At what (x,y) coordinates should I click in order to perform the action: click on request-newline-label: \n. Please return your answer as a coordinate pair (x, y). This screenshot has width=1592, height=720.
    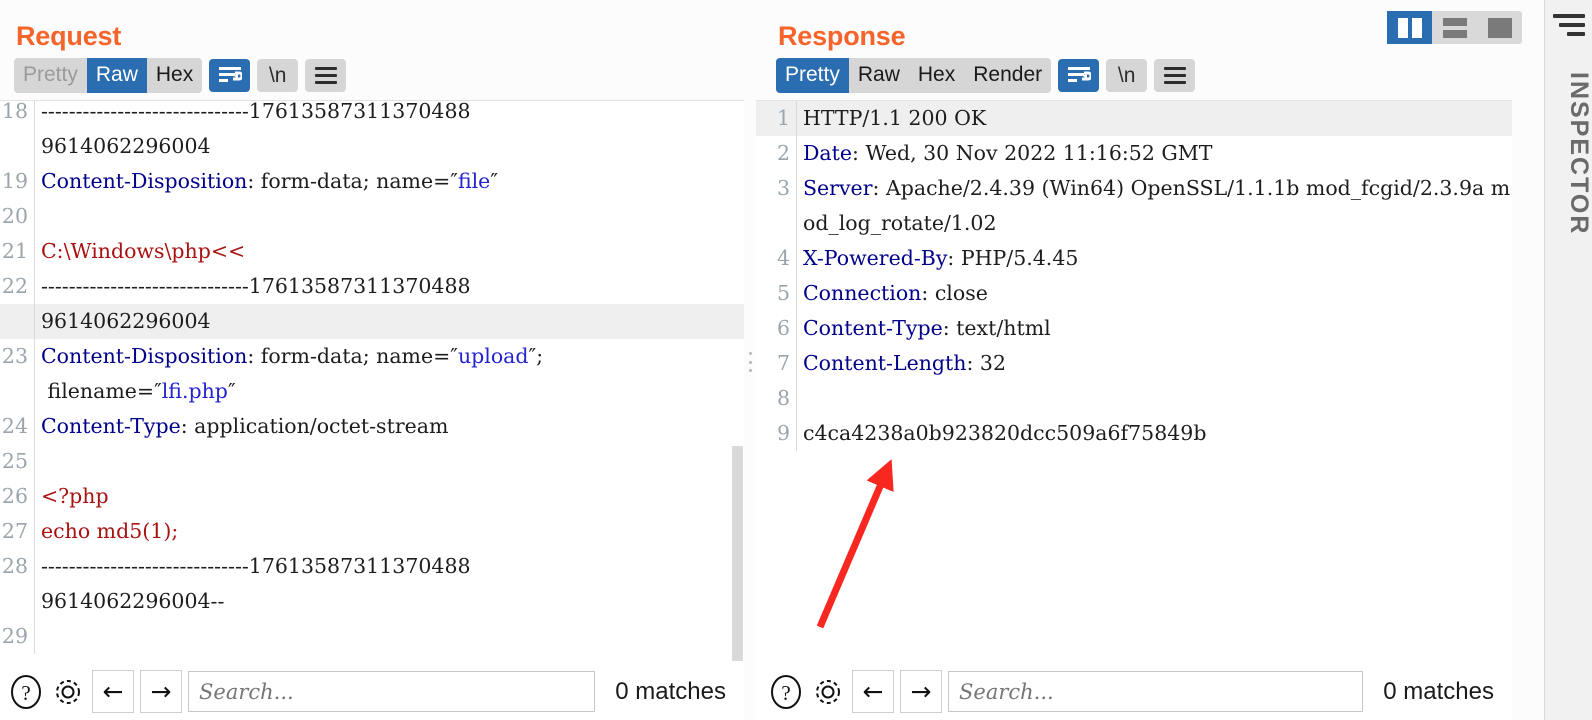
    Looking at the image, I should click on (277, 75).